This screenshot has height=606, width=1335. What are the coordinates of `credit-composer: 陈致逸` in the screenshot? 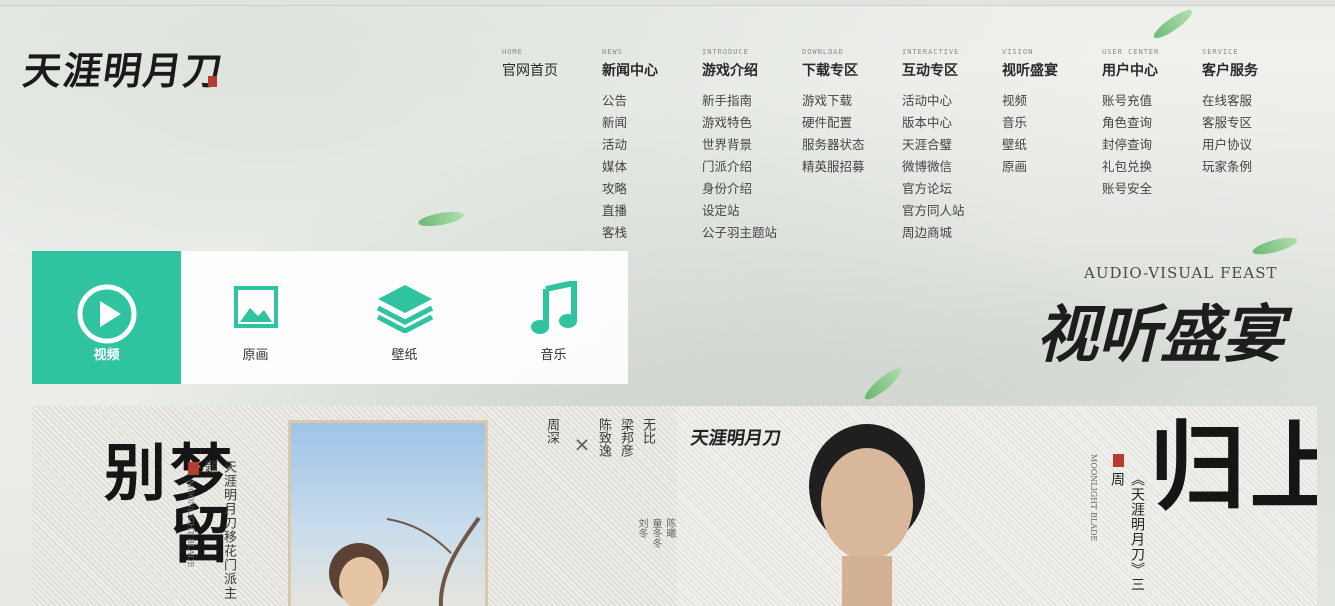 It's located at (603, 437).